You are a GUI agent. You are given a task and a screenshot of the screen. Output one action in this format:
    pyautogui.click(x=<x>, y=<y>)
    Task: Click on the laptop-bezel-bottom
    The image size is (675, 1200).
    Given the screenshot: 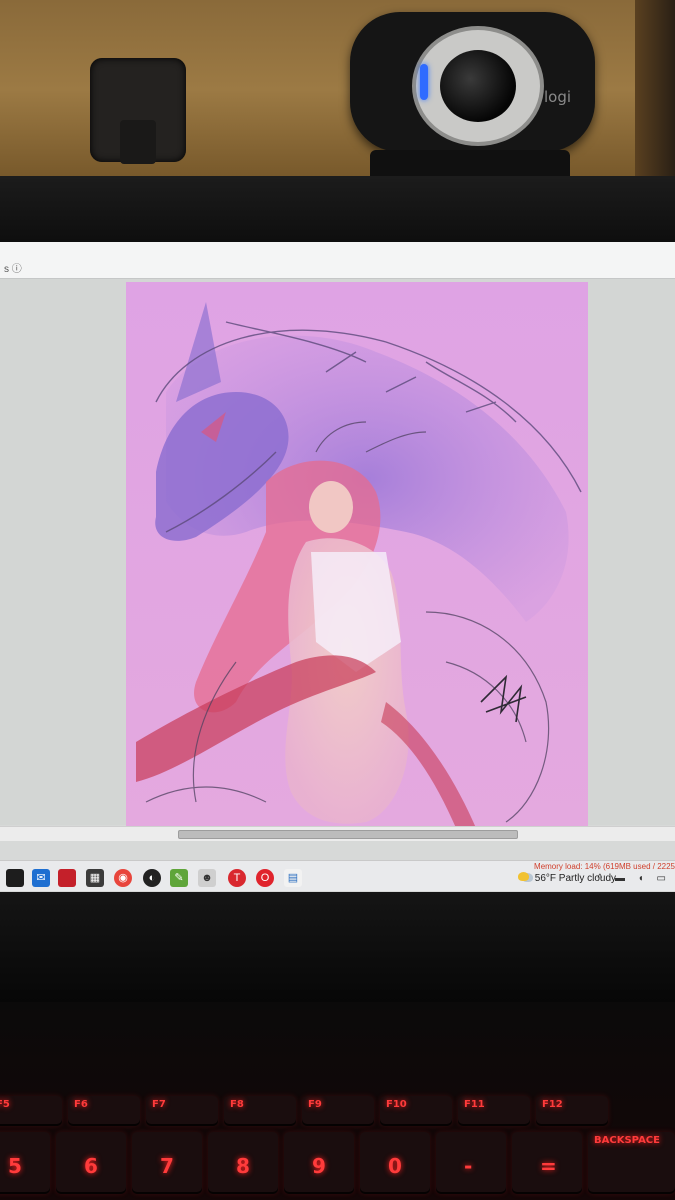 What is the action you would take?
    pyautogui.click(x=337, y=947)
    